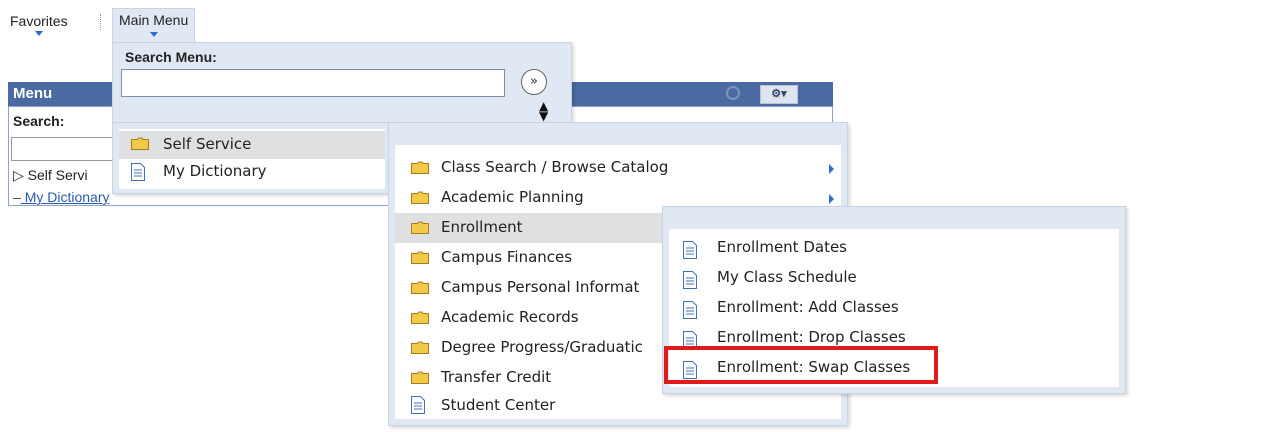  Describe the element at coordinates (555, 167) in the screenshot. I see `menu-item-label: Class Search / Browse Catalog` at that location.